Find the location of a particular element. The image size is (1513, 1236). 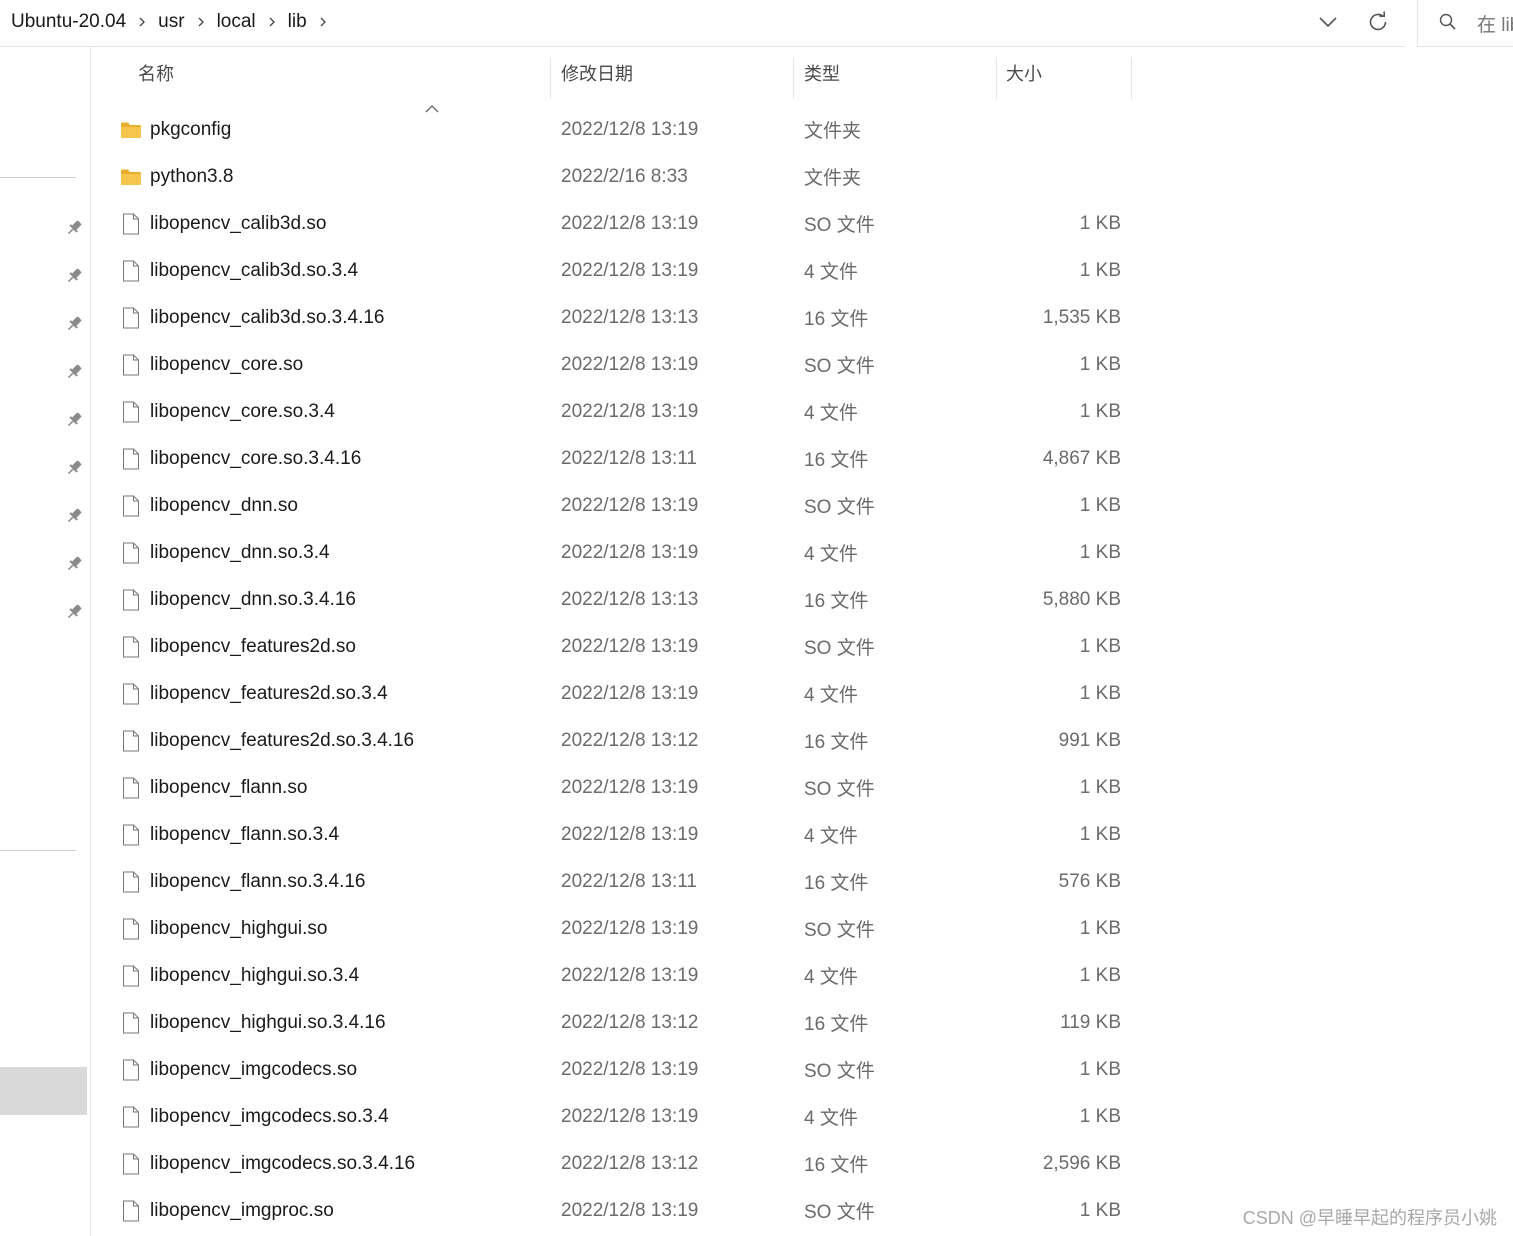

column-header-size: 大小 is located at coordinates (1024, 73).